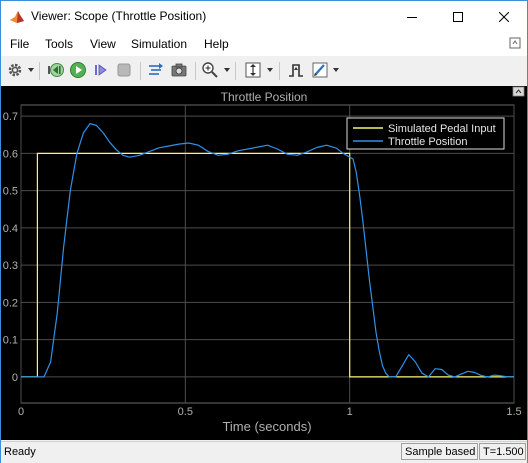 This screenshot has height=463, width=528. I want to click on sample-mode-indicator: Sample based, so click(439, 451).